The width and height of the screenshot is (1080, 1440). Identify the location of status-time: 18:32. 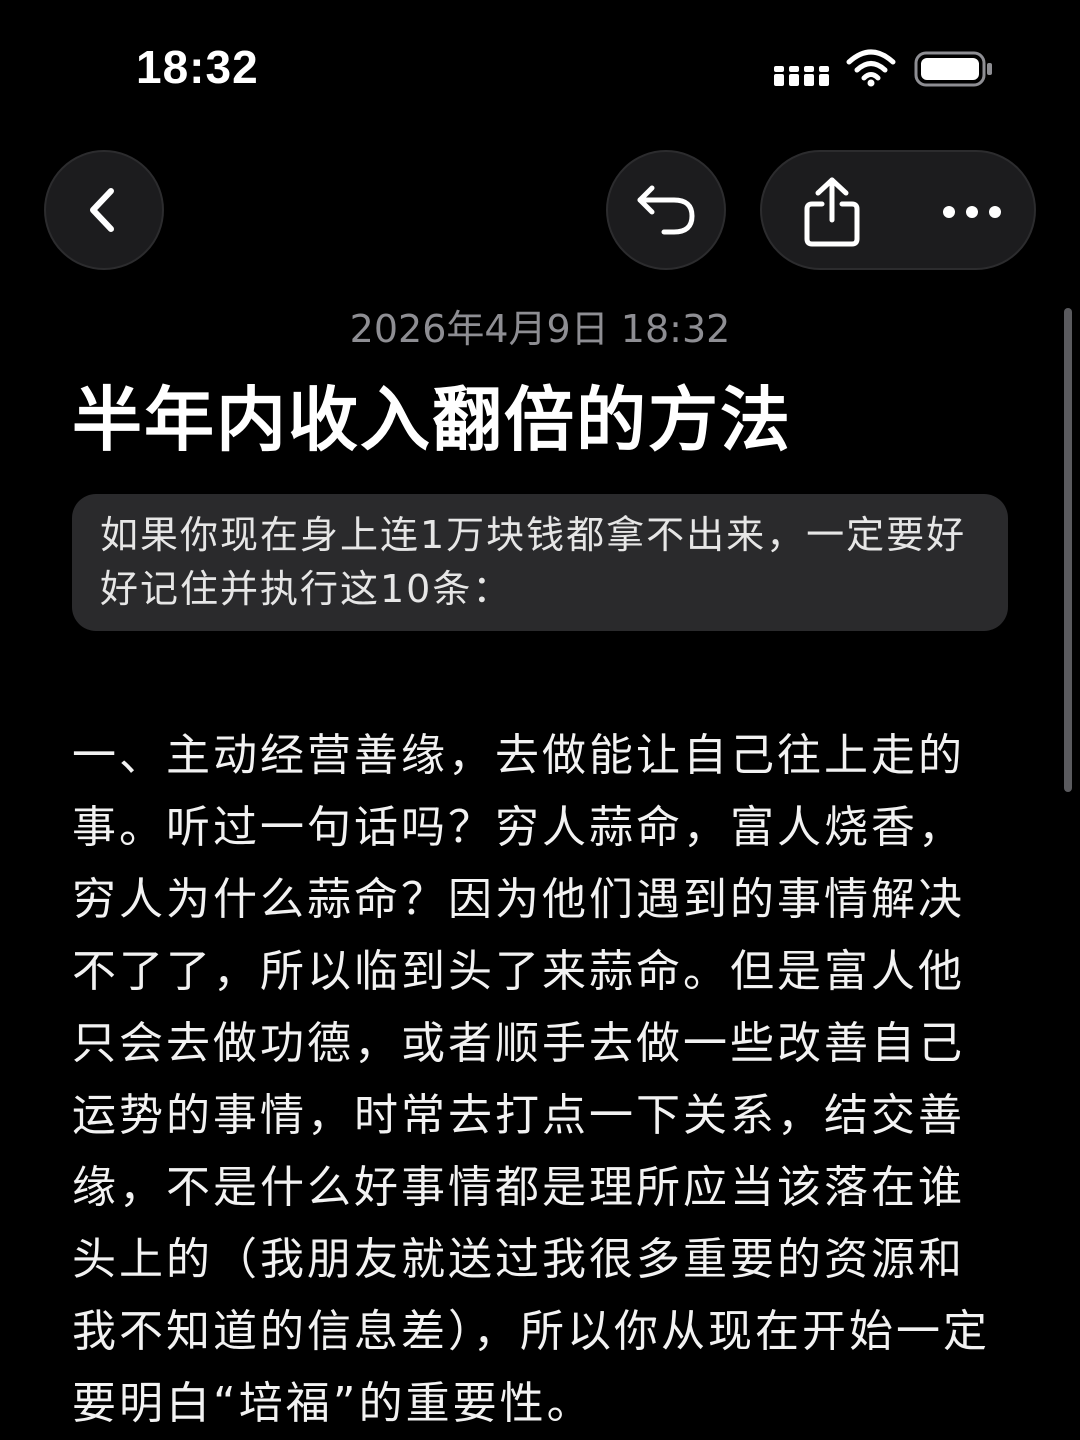
(197, 67).